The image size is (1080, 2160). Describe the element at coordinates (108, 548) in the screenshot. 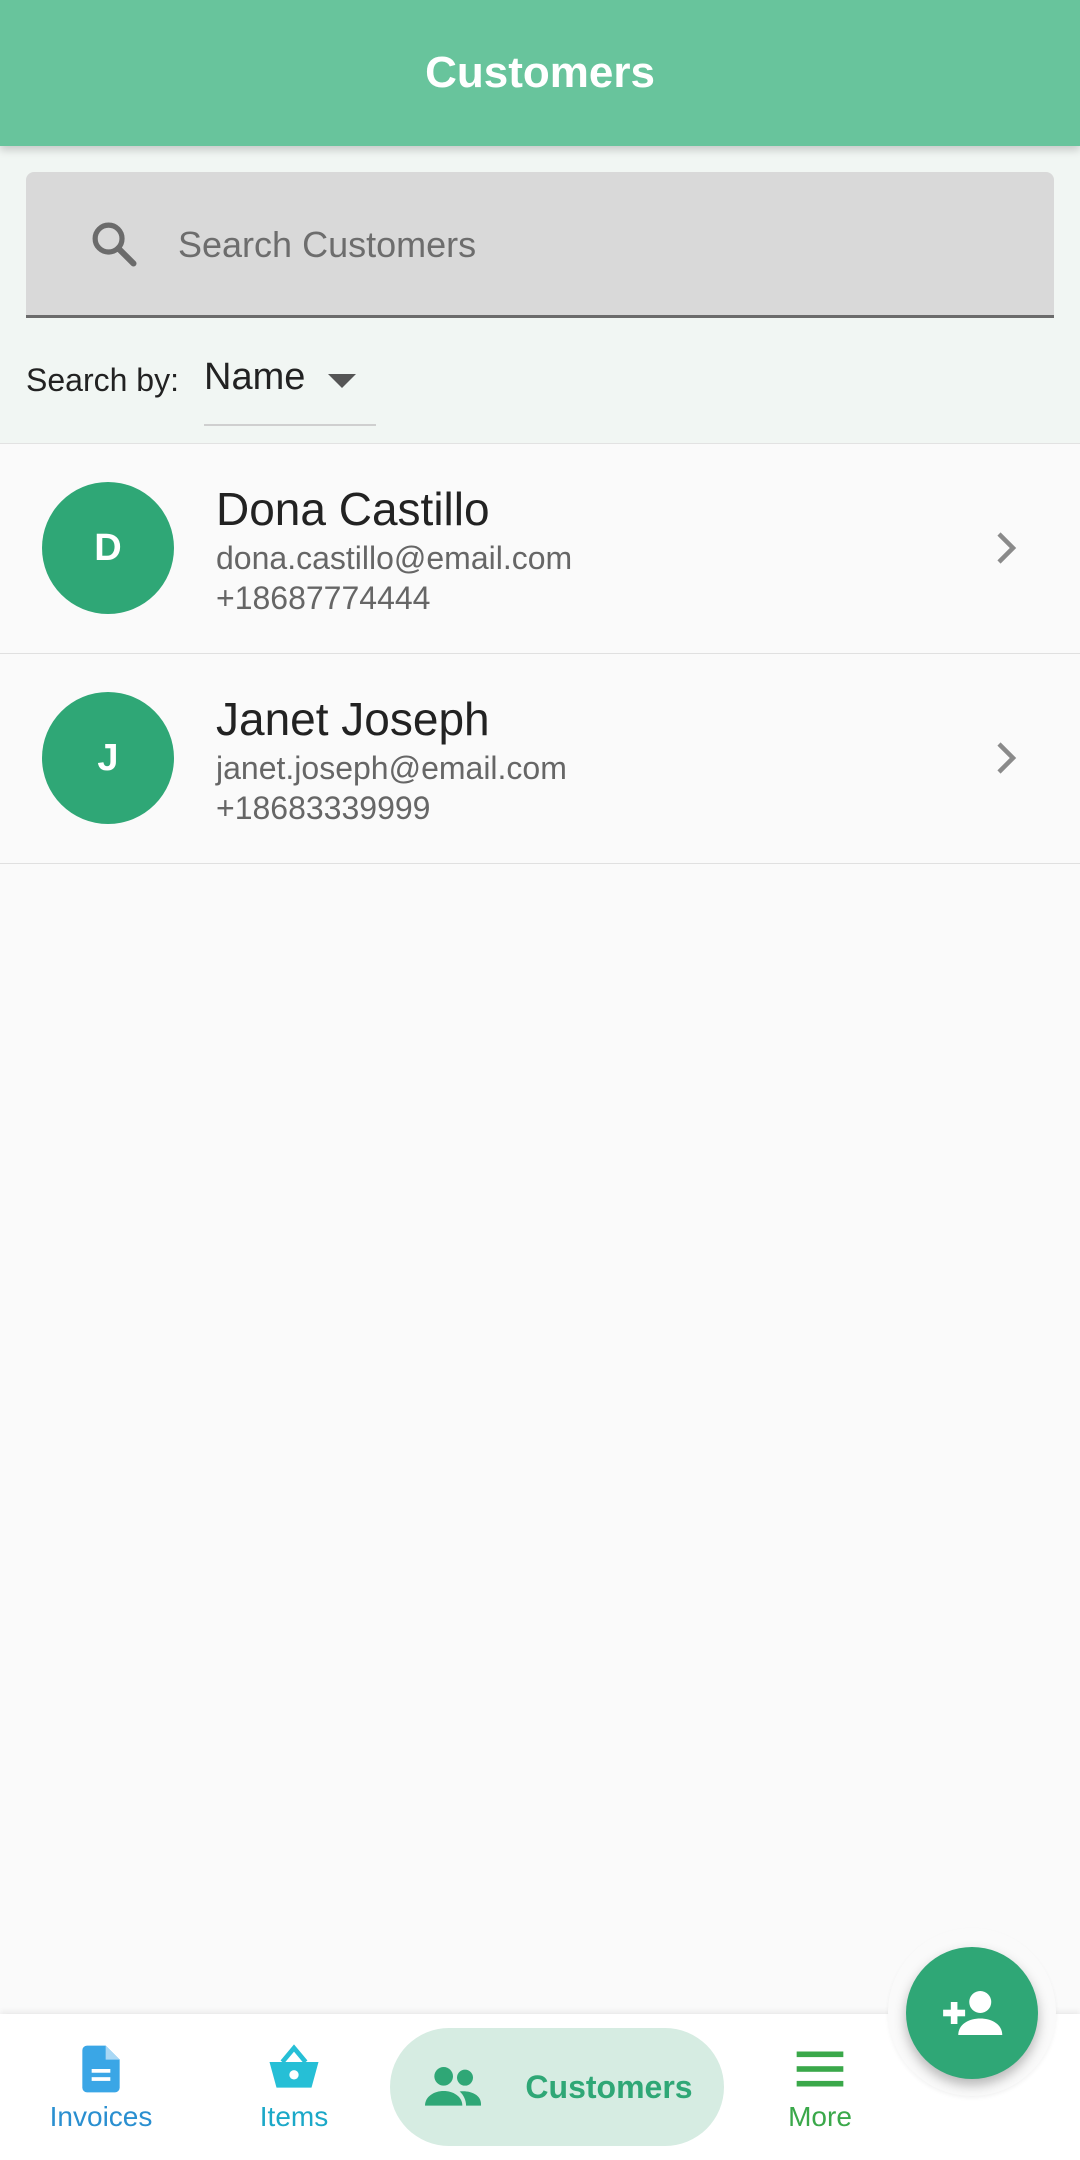

I see `avatar: D` at that location.